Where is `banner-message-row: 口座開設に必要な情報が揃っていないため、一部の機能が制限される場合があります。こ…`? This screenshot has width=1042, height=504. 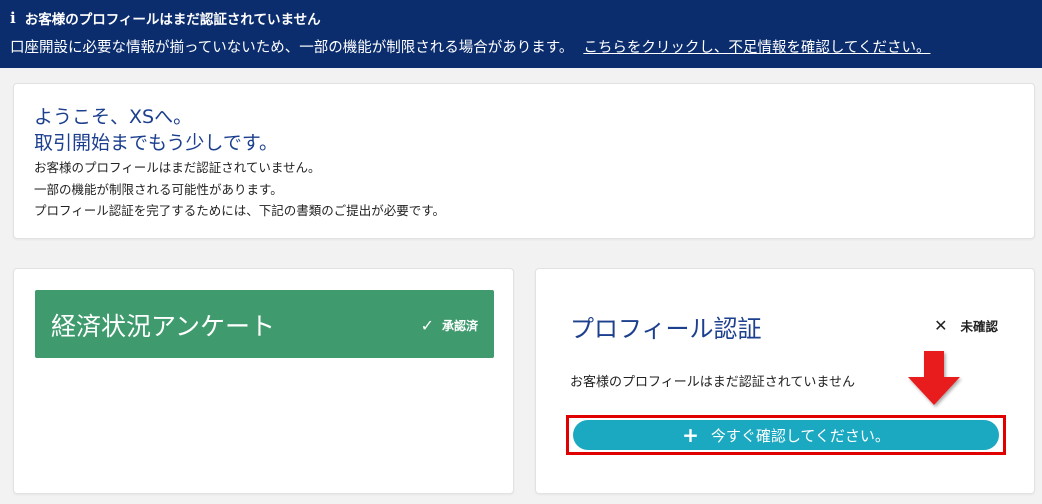 banner-message-row: 口座開設に必要な情報が揃っていないため、一部の機能が制限される場合があります。こ… is located at coordinates (470, 46).